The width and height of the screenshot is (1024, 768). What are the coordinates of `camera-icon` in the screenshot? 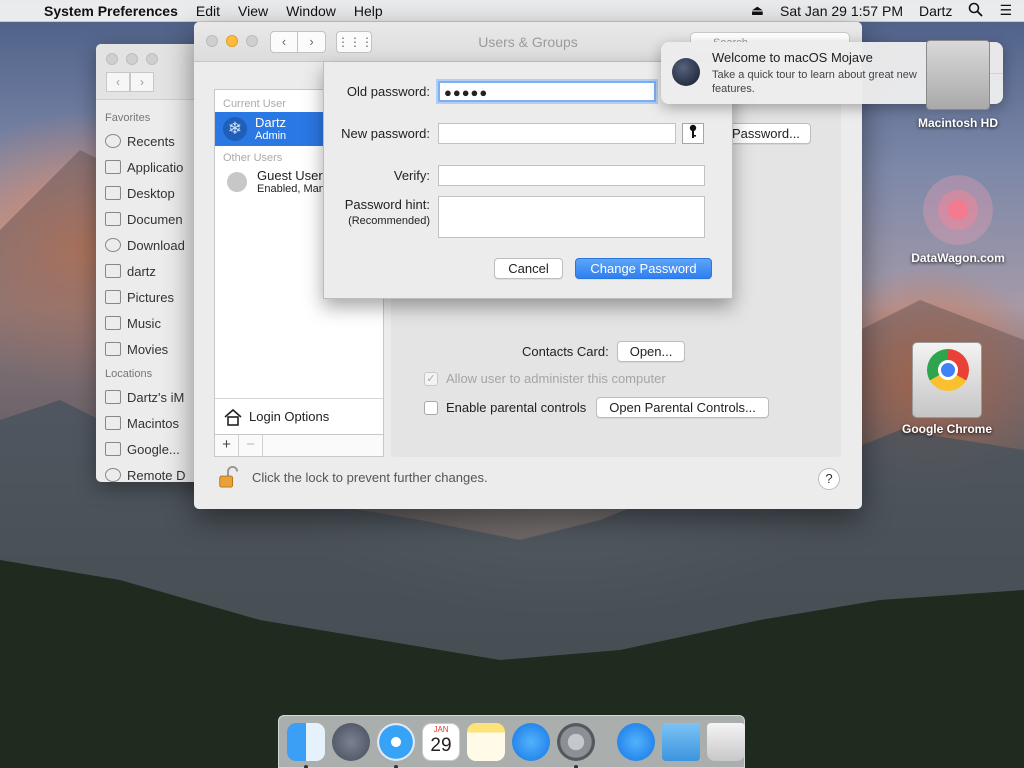 It's located at (113, 297).